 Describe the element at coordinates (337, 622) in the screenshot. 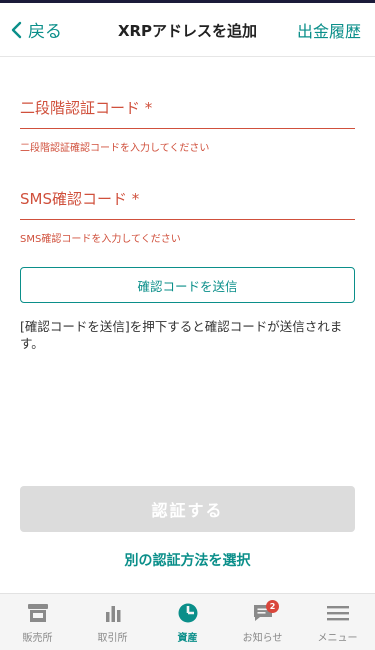

I see `tab-menu: メニュー` at that location.